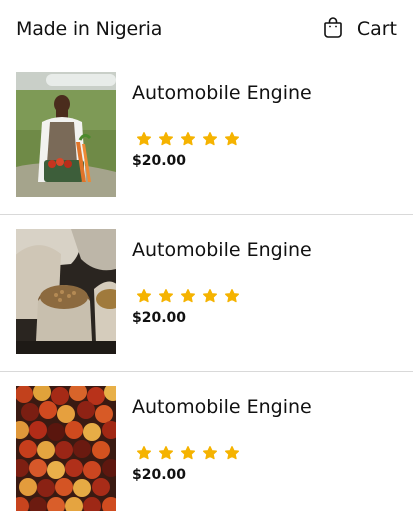 This screenshot has width=413, height=527. I want to click on product-image-grain-sacks, so click(66, 291).